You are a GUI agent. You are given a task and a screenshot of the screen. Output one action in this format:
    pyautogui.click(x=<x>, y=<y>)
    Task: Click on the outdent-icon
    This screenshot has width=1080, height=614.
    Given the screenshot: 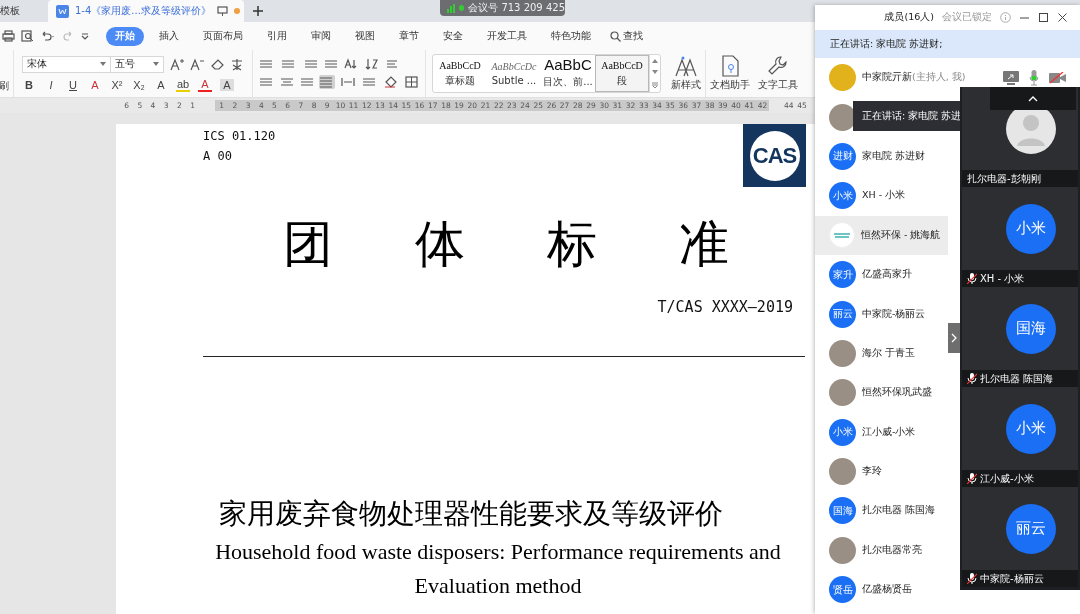 What is the action you would take?
    pyautogui.click(x=310, y=64)
    